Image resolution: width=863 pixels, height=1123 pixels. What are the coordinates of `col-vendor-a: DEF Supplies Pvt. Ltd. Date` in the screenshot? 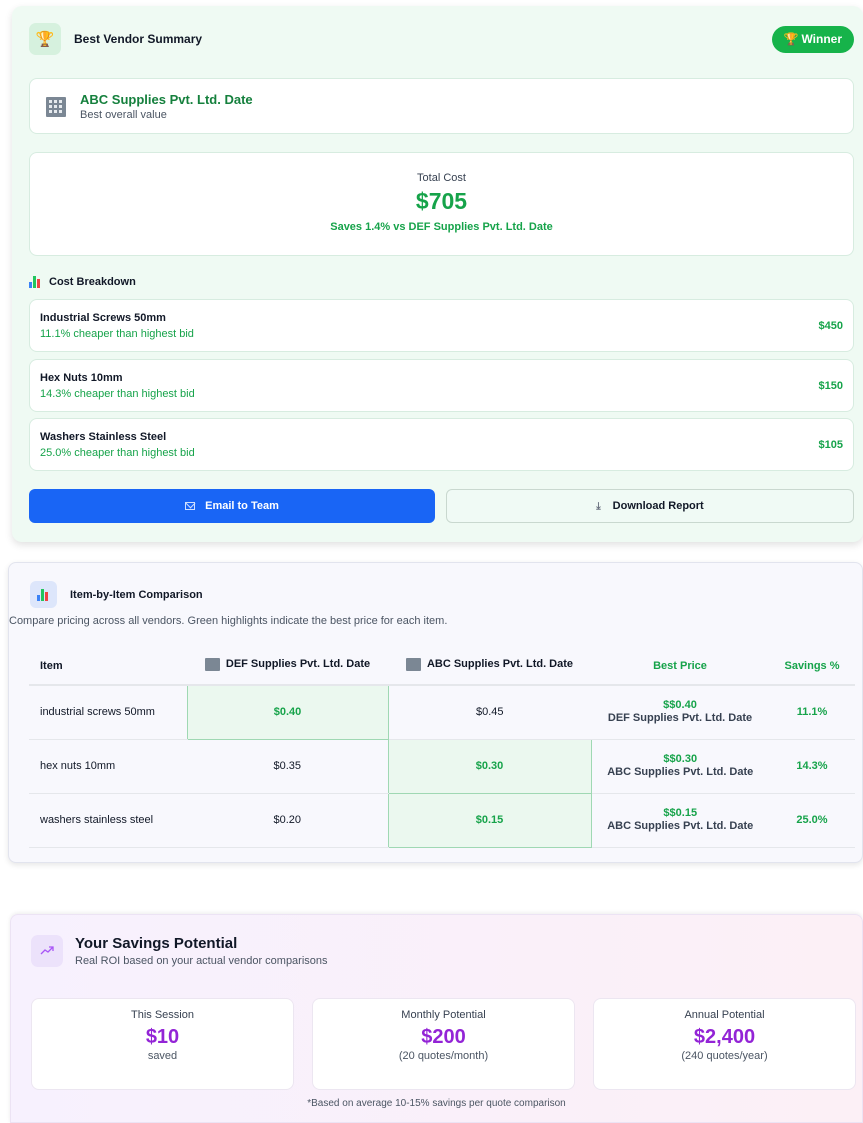 It's located at (287, 666).